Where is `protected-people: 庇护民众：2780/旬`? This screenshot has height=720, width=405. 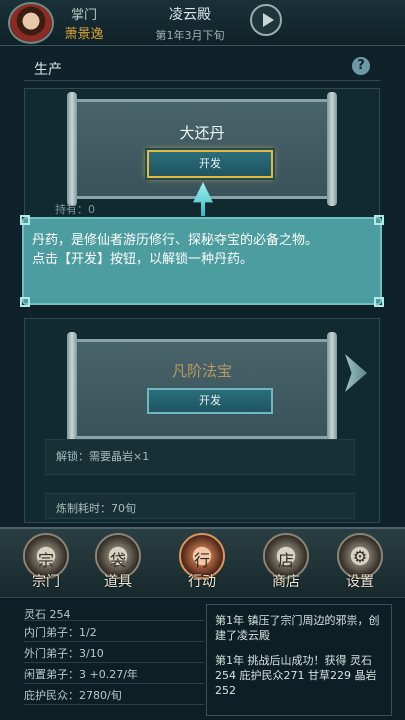
protected-people: 庇护民众：2780/旬 is located at coordinates (114, 694).